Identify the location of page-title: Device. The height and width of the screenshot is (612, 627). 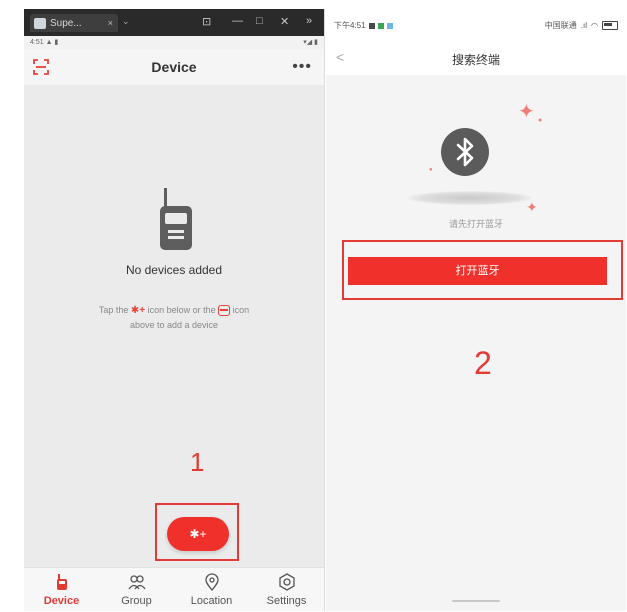
(174, 67).